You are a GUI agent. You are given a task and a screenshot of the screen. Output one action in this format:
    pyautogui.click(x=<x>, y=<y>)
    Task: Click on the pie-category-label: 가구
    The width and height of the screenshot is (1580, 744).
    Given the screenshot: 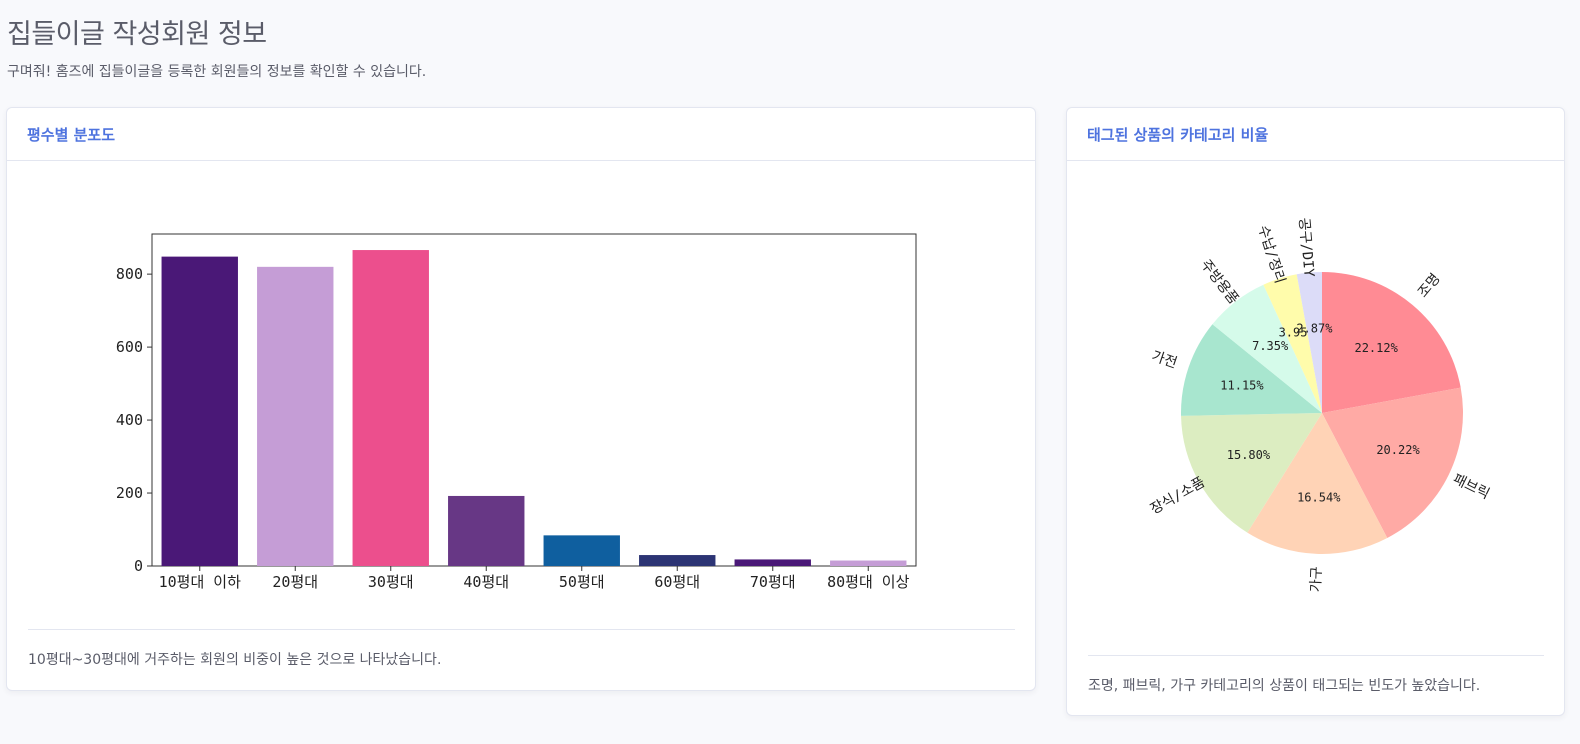 What is the action you would take?
    pyautogui.click(x=1316, y=579)
    